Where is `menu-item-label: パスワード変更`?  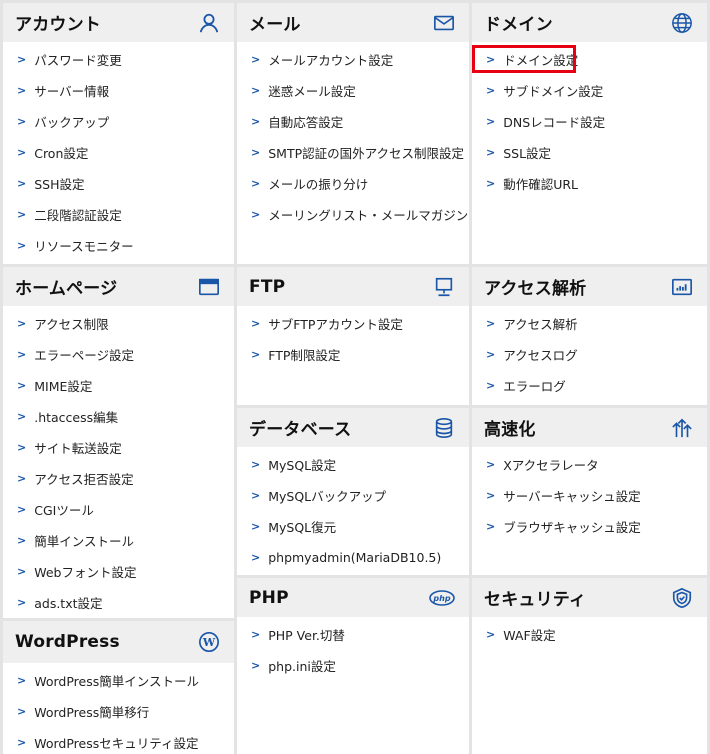
menu-item-label: パスワード変更 is located at coordinates (78, 60).